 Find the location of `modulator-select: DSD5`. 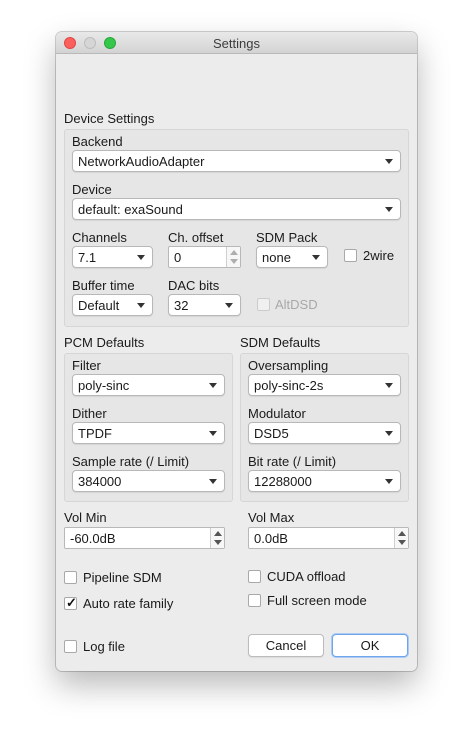

modulator-select: DSD5 is located at coordinates (324, 433).